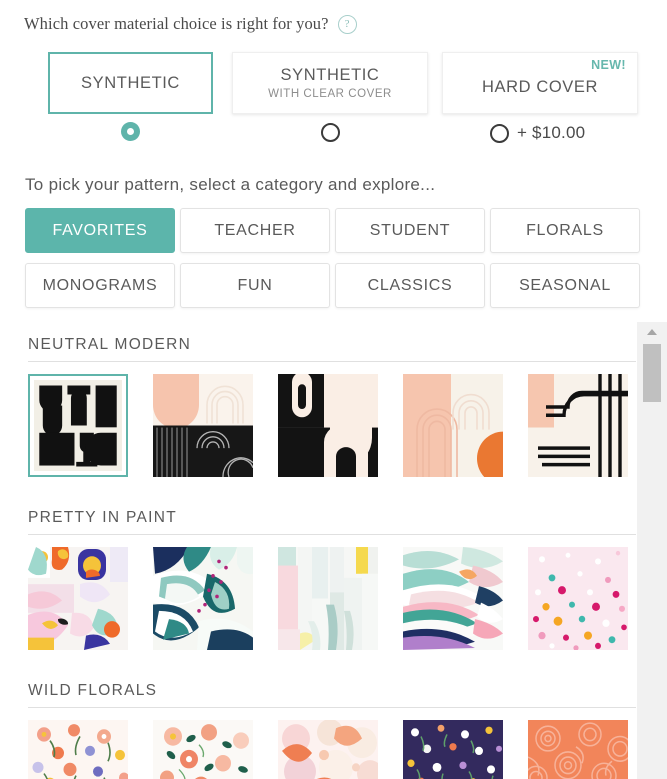  Describe the element at coordinates (255, 285) in the screenshot. I see `category-button-fun: FUN` at that location.